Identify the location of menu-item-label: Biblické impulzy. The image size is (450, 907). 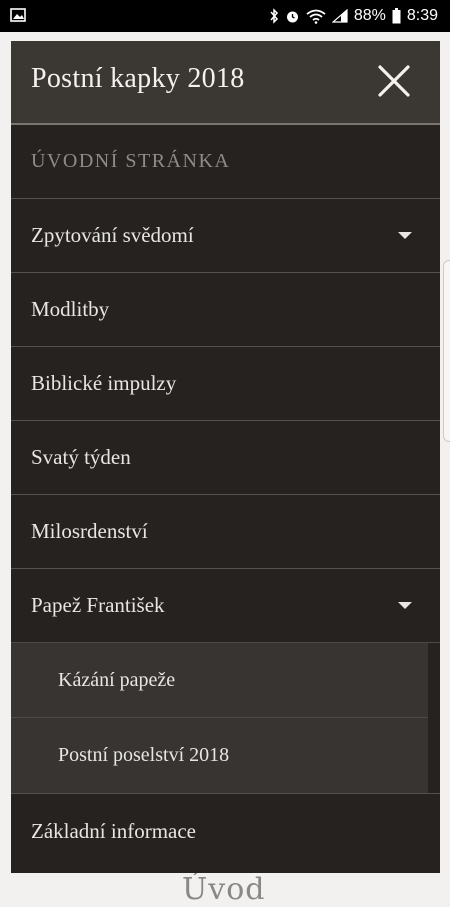
(104, 383).